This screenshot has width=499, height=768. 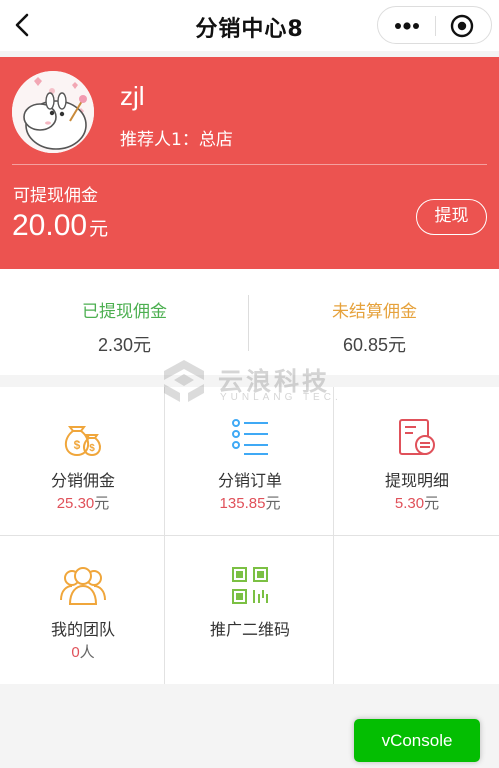 What do you see at coordinates (417, 740) in the screenshot?
I see `vconsole-button: vConsole` at bounding box center [417, 740].